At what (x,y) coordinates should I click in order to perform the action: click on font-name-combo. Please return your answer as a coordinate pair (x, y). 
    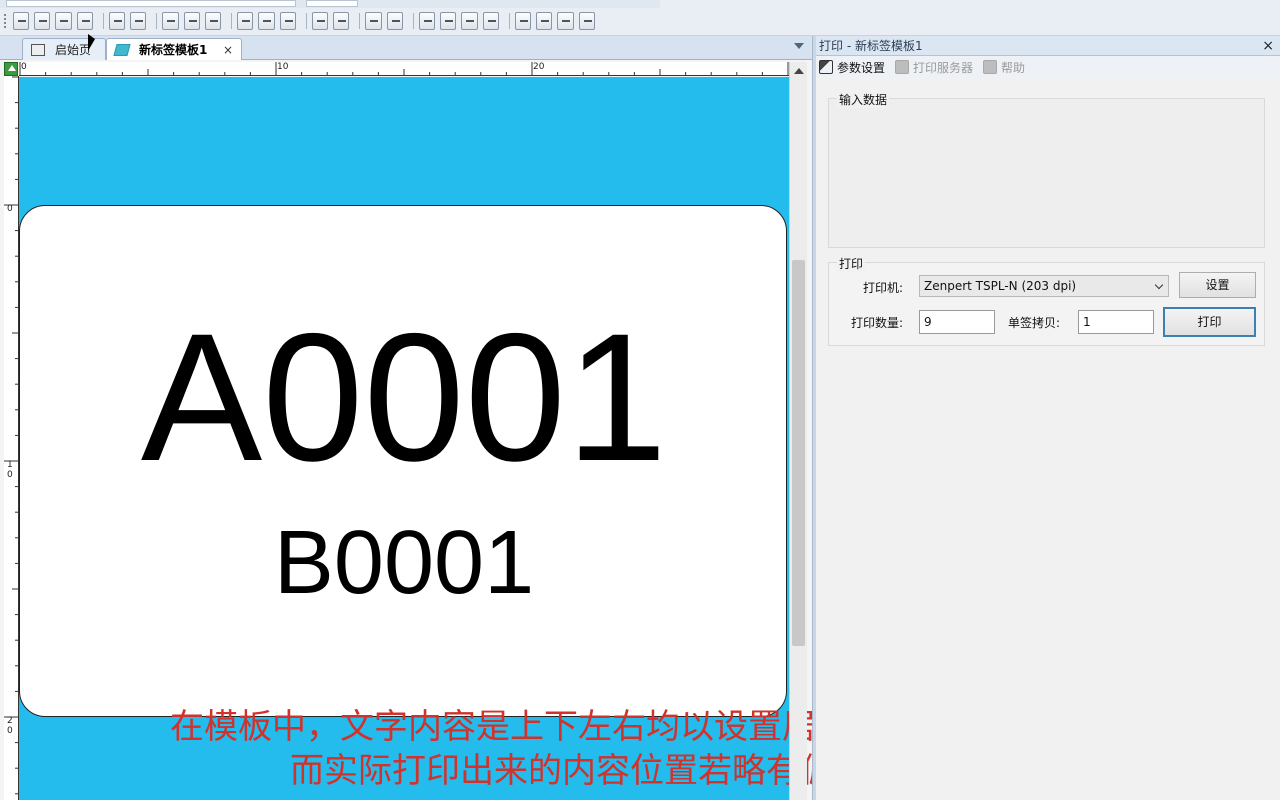
    Looking at the image, I should click on (151, 3).